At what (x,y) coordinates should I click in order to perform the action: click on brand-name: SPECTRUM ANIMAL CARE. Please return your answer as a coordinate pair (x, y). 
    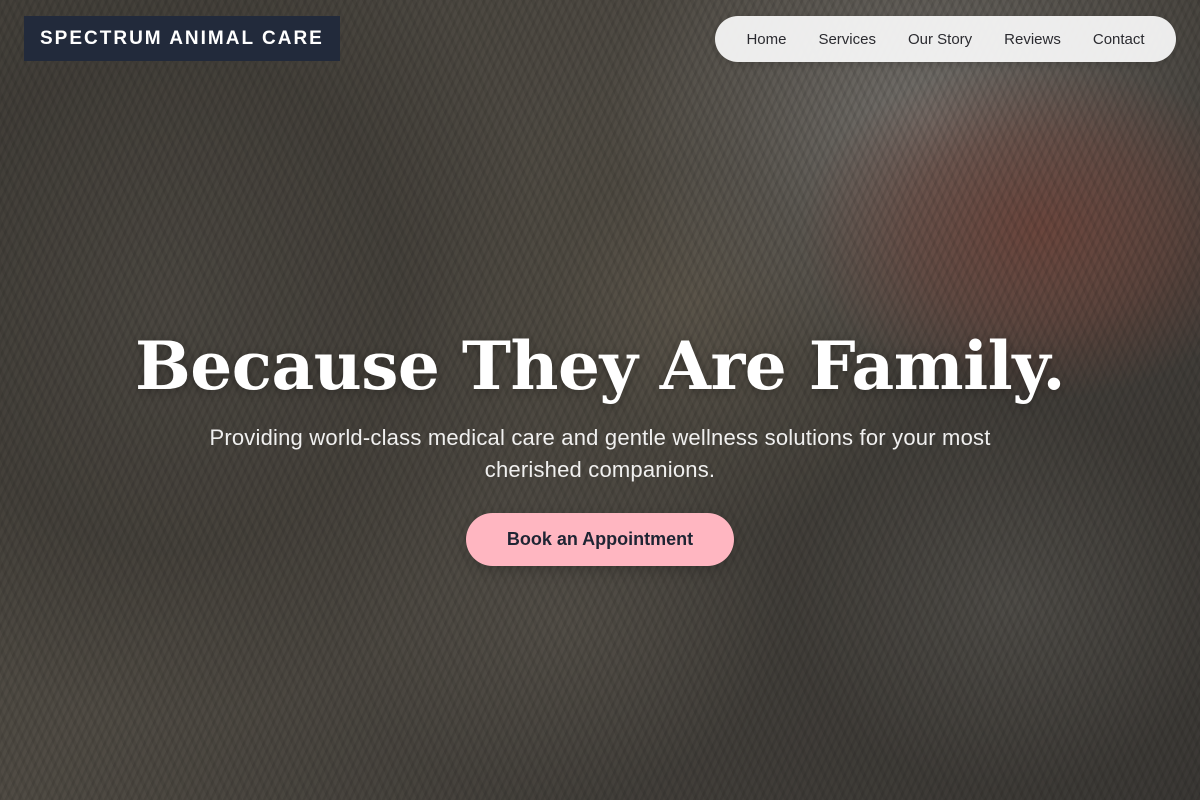
    Looking at the image, I should click on (182, 38).